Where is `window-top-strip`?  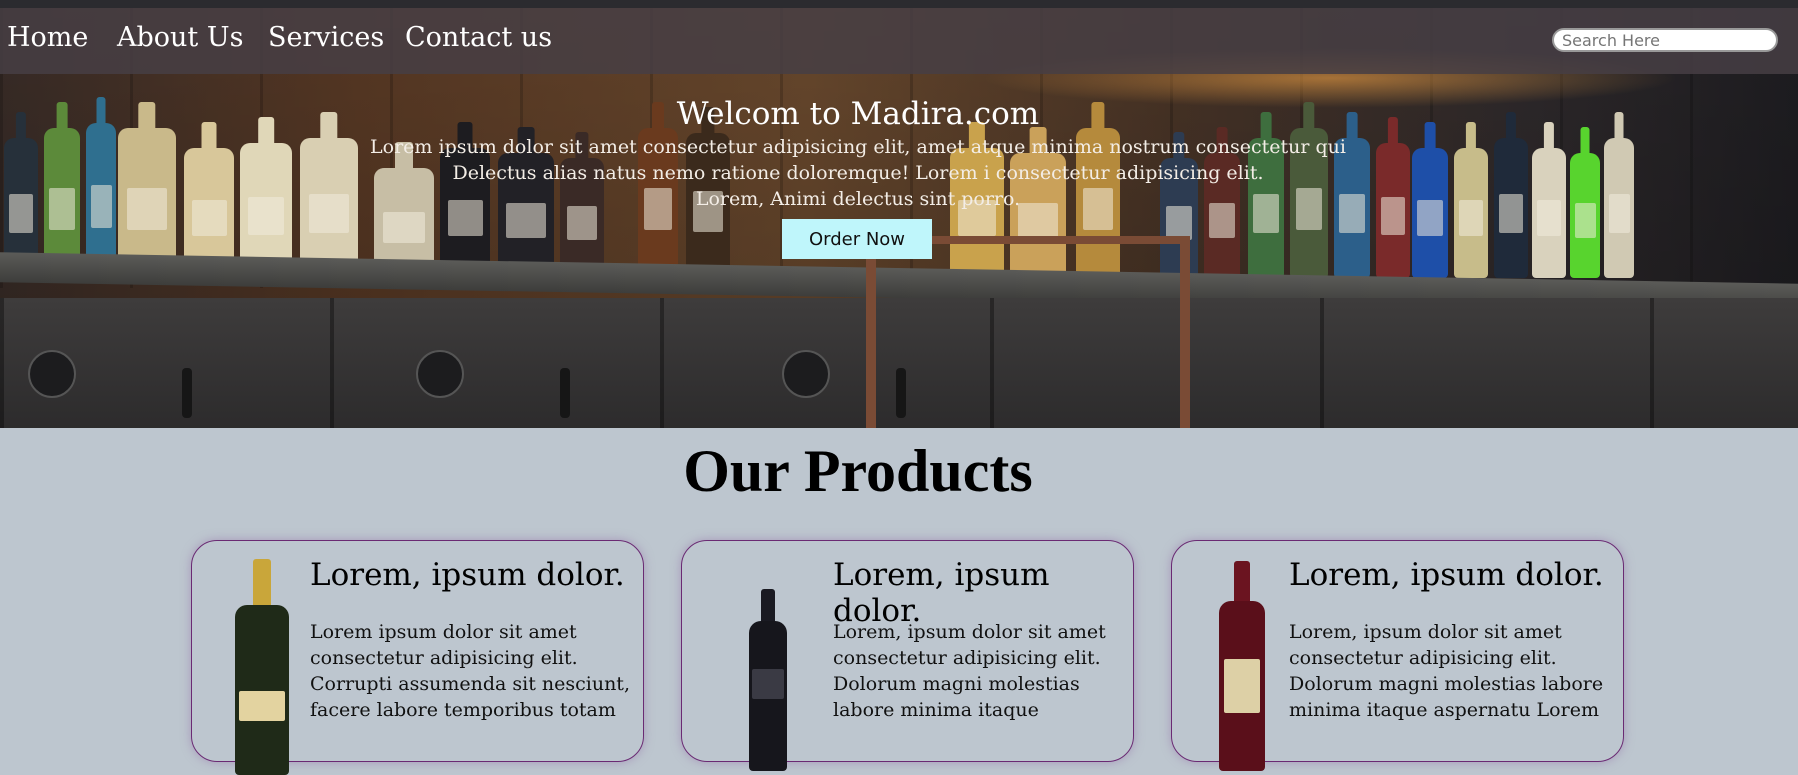 window-top-strip is located at coordinates (899, 4).